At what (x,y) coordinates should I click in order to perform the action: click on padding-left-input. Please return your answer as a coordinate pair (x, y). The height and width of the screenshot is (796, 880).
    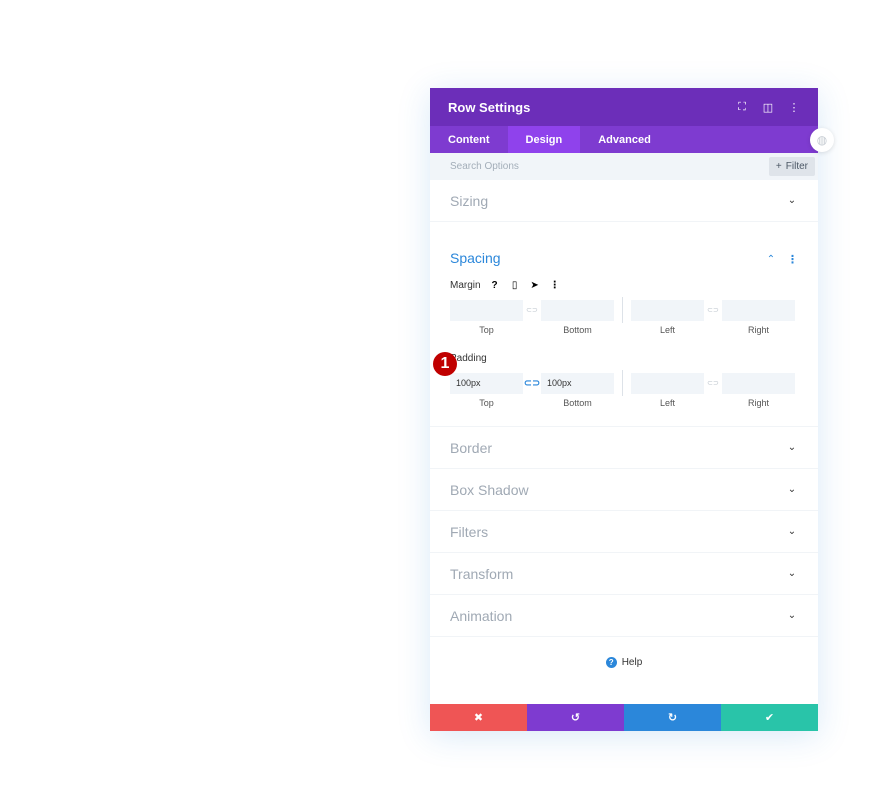
    Looking at the image, I should click on (667, 383).